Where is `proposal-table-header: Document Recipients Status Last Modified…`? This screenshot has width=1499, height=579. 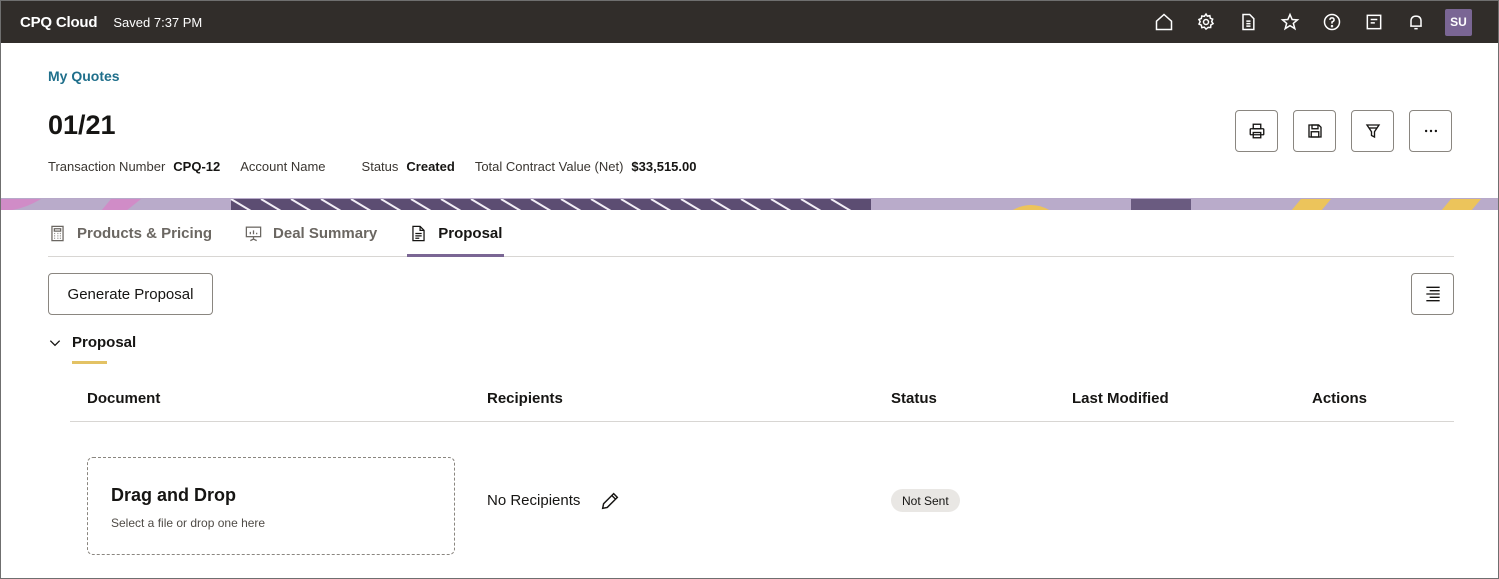 proposal-table-header: Document Recipients Status Last Modified… is located at coordinates (762, 400).